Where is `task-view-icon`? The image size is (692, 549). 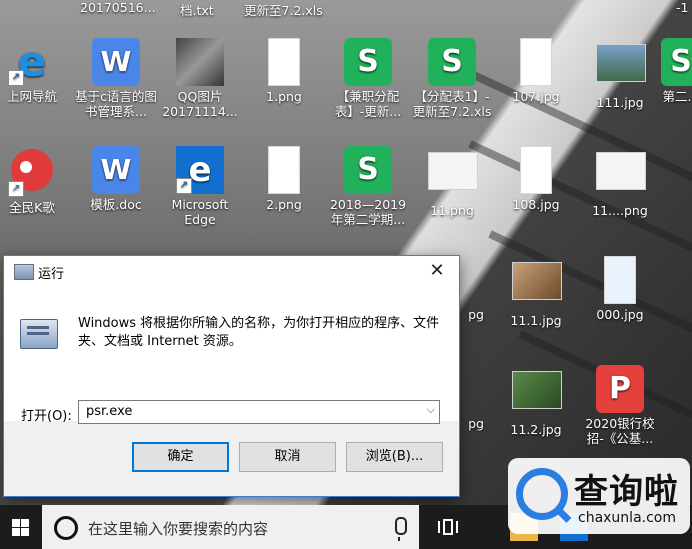 task-view-icon is located at coordinates (449, 527).